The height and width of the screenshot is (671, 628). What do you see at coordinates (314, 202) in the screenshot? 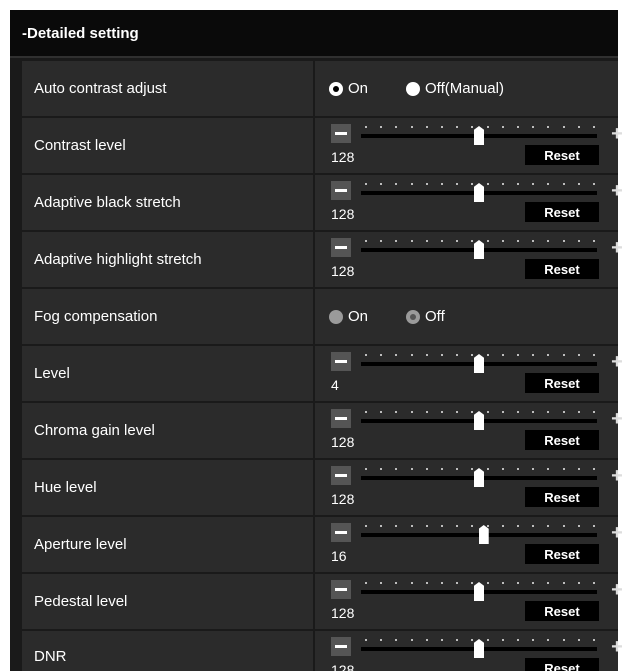
I see `setting-row-adaptive-black-stretch: Adaptive black stretch 128 Reset` at bounding box center [314, 202].